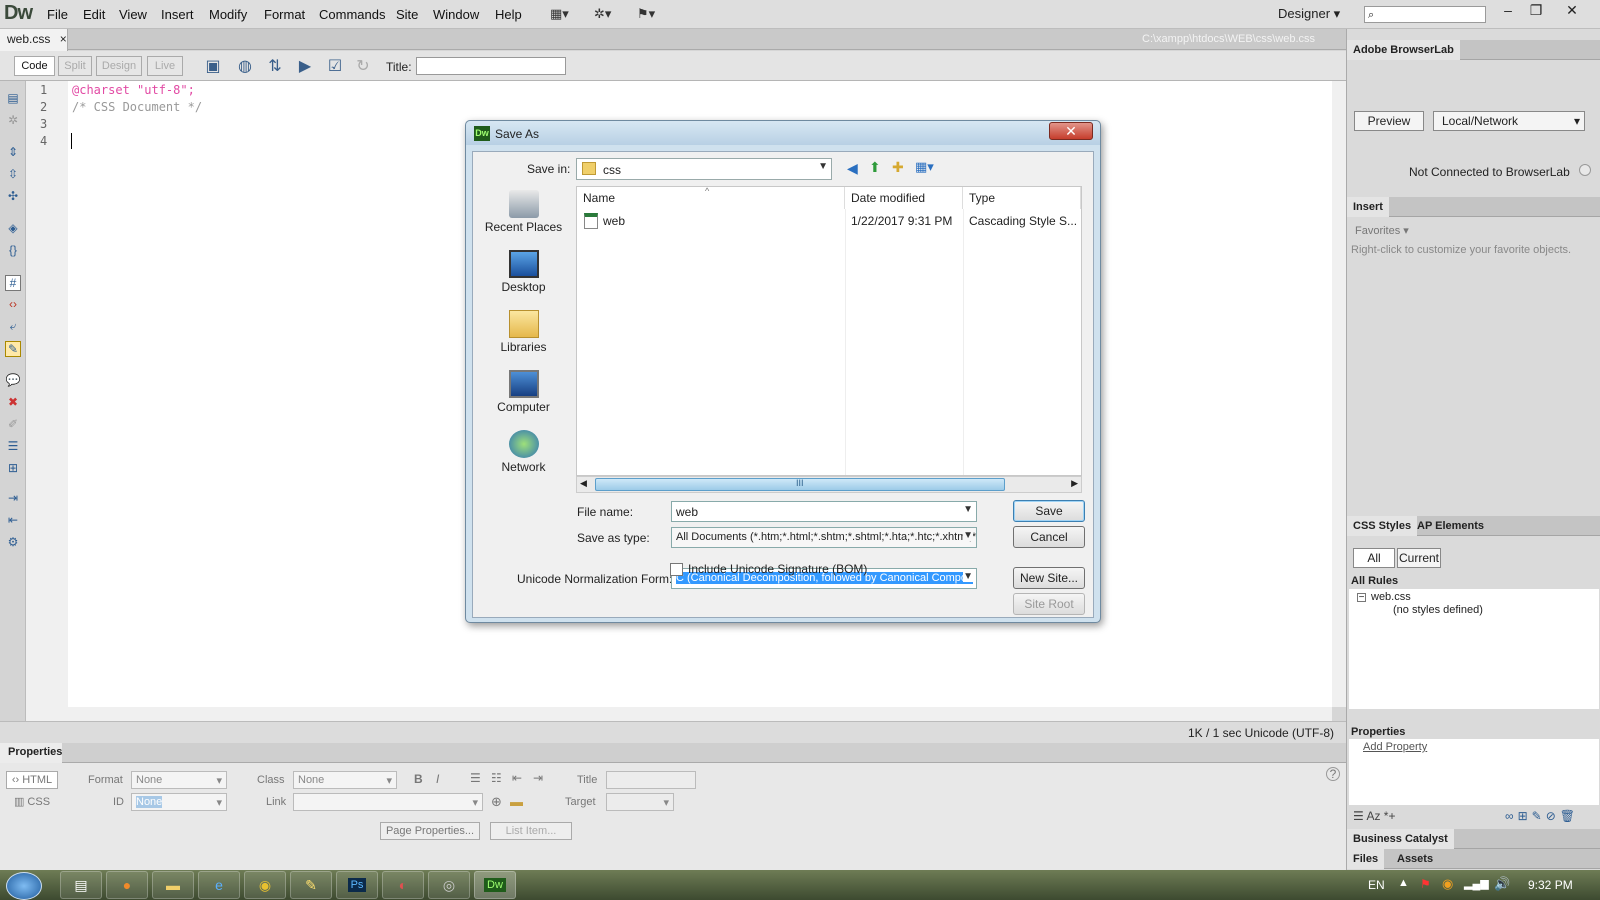  Describe the element at coordinates (1382, 230) in the screenshot. I see `favorites-select: Favorites ▾` at that location.